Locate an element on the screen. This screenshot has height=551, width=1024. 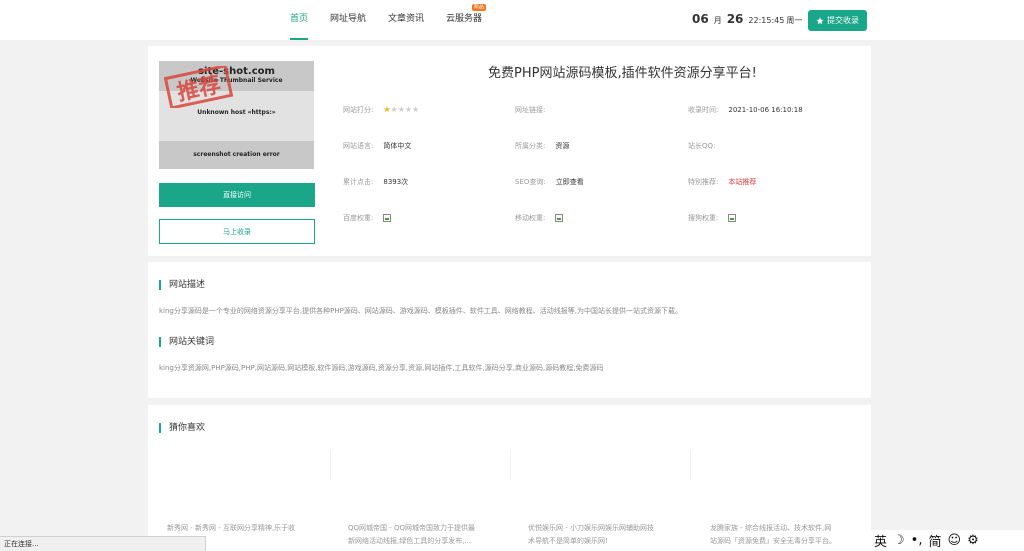
month: 06 is located at coordinates (700, 19).